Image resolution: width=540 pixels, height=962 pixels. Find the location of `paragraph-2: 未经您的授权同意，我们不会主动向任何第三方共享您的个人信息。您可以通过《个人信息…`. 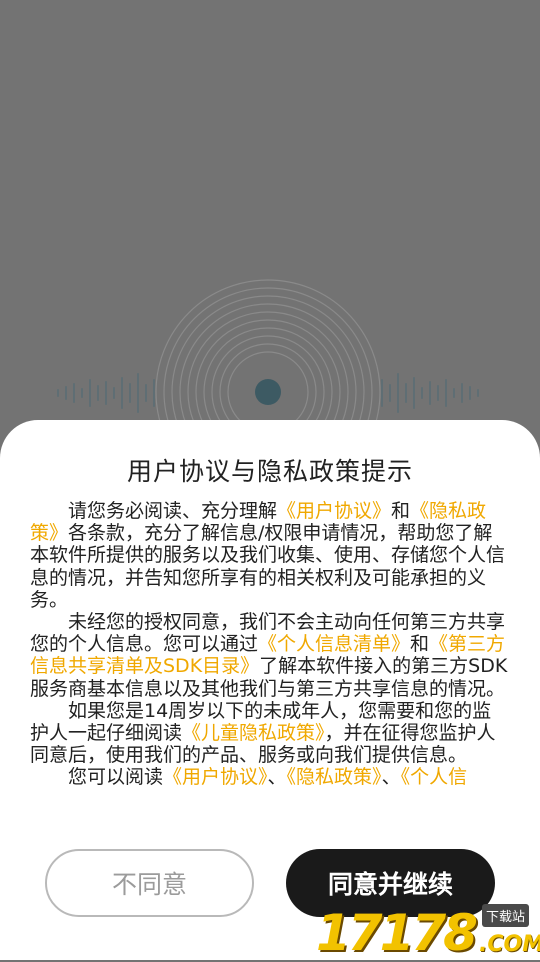

paragraph-2: 未经您的授权同意，我们不会主动向任何第三方共享您的个人信息。您可以通过《个人信息… is located at coordinates (269, 655).